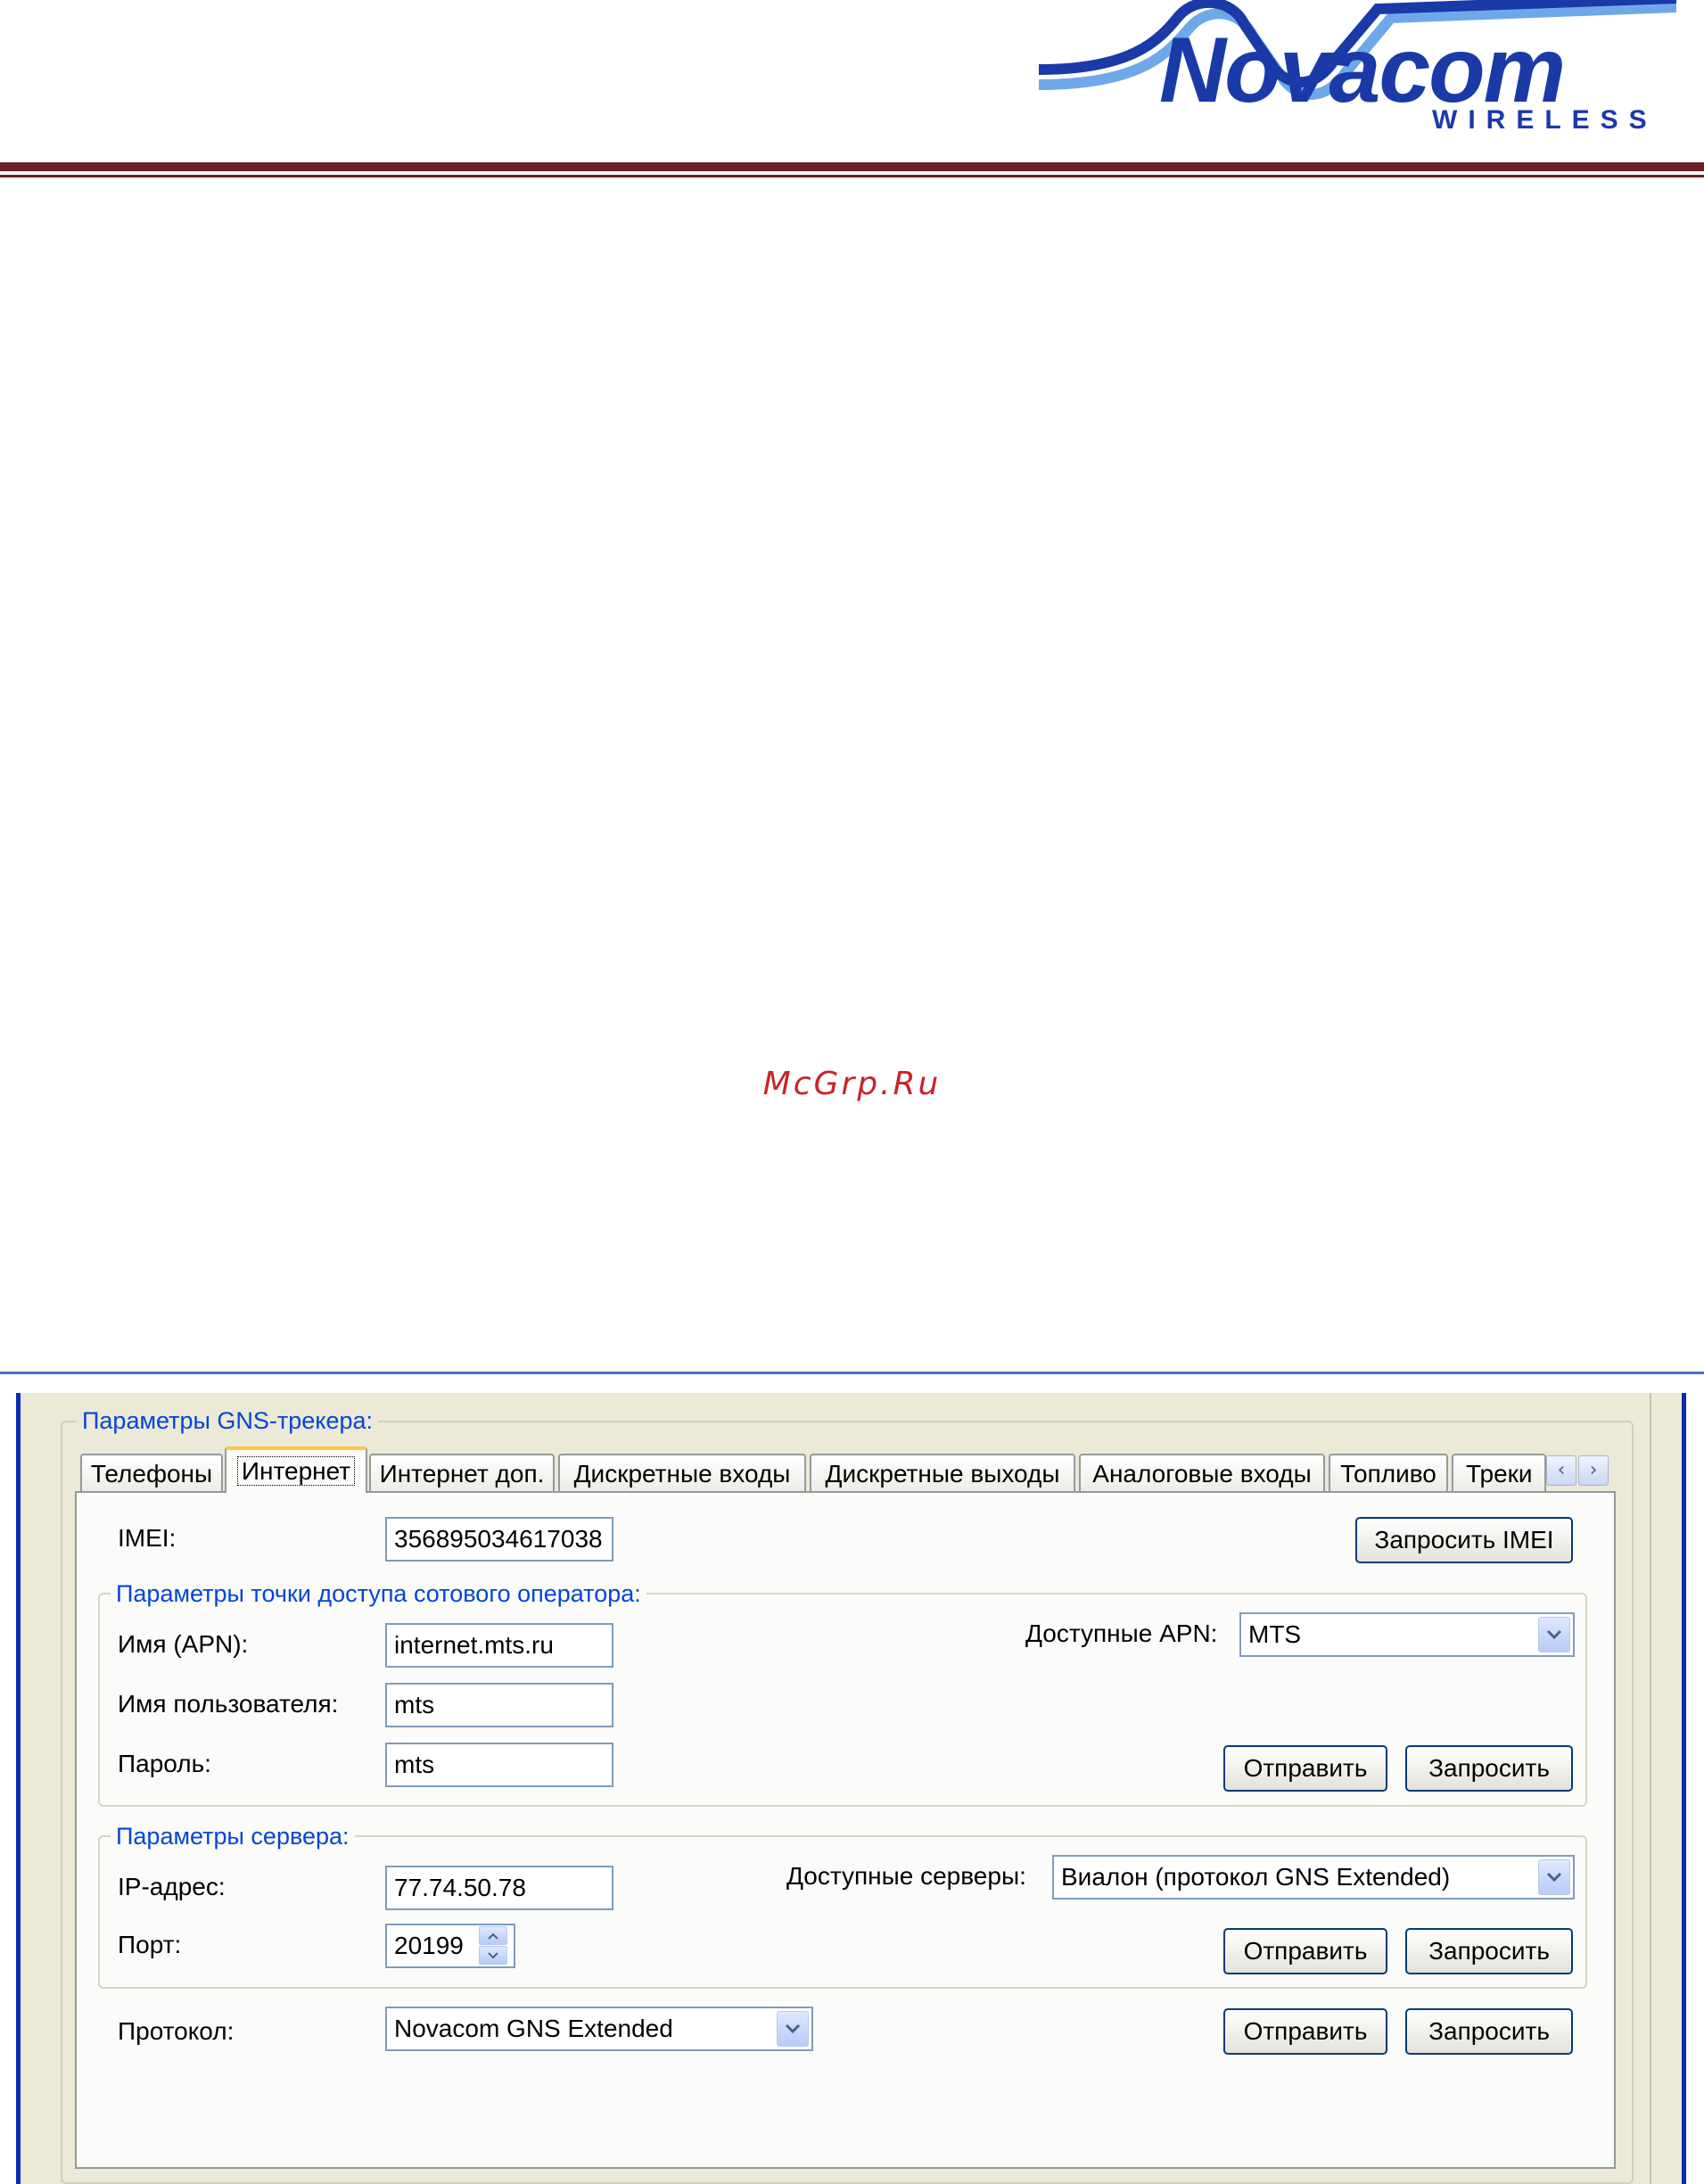 This screenshot has width=1704, height=2184. I want to click on port-spin-buttons, so click(494, 1946).